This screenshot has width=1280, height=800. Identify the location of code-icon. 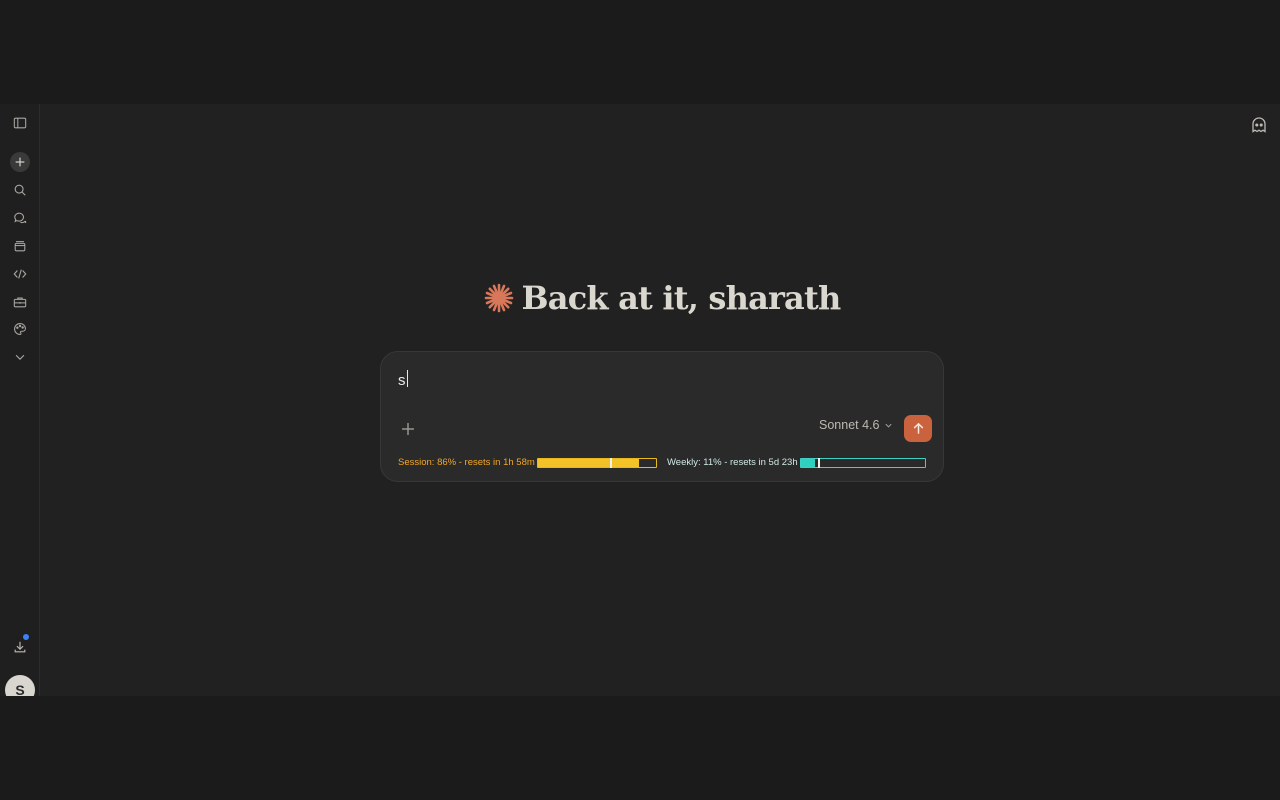
(20, 274).